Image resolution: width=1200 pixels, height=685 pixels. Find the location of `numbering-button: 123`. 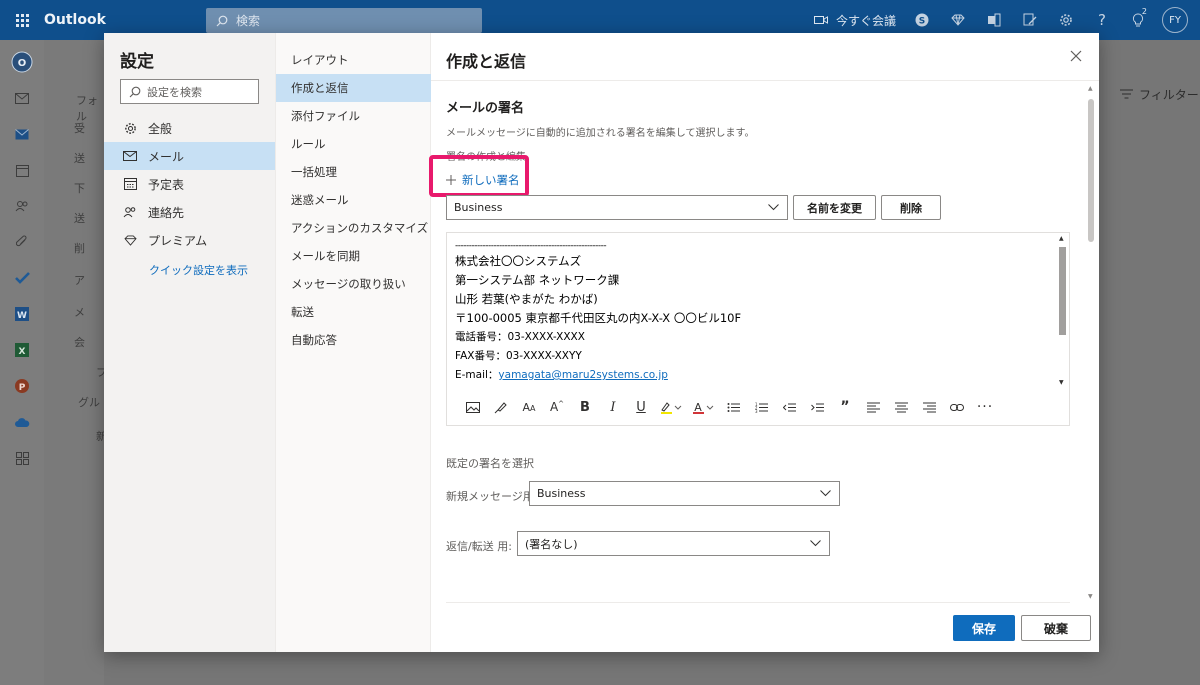

numbering-button: 123 is located at coordinates (761, 407).